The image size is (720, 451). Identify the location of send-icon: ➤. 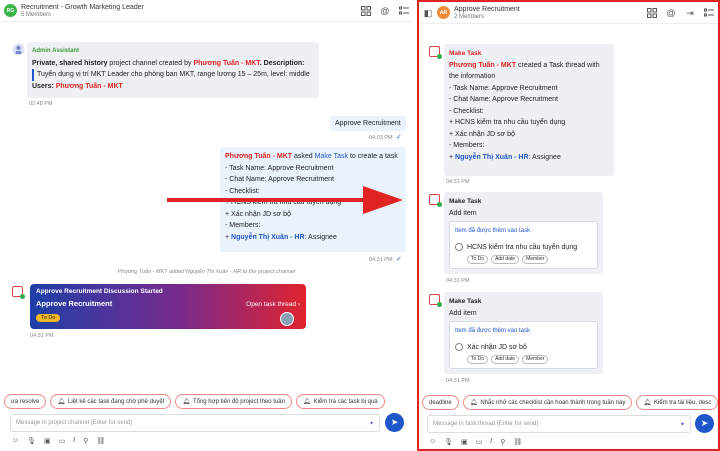
(394, 422).